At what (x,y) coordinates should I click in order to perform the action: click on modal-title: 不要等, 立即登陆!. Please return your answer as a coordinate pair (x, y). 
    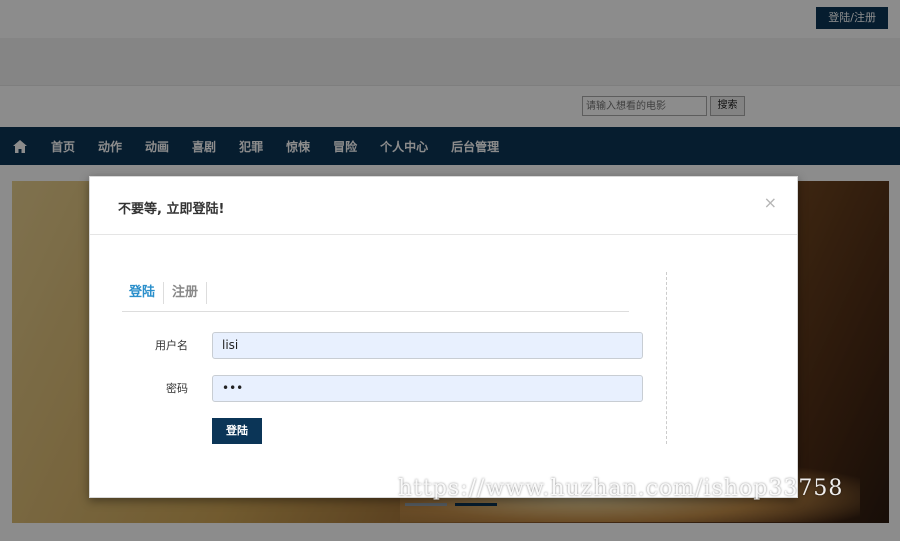
    Looking at the image, I should click on (171, 209).